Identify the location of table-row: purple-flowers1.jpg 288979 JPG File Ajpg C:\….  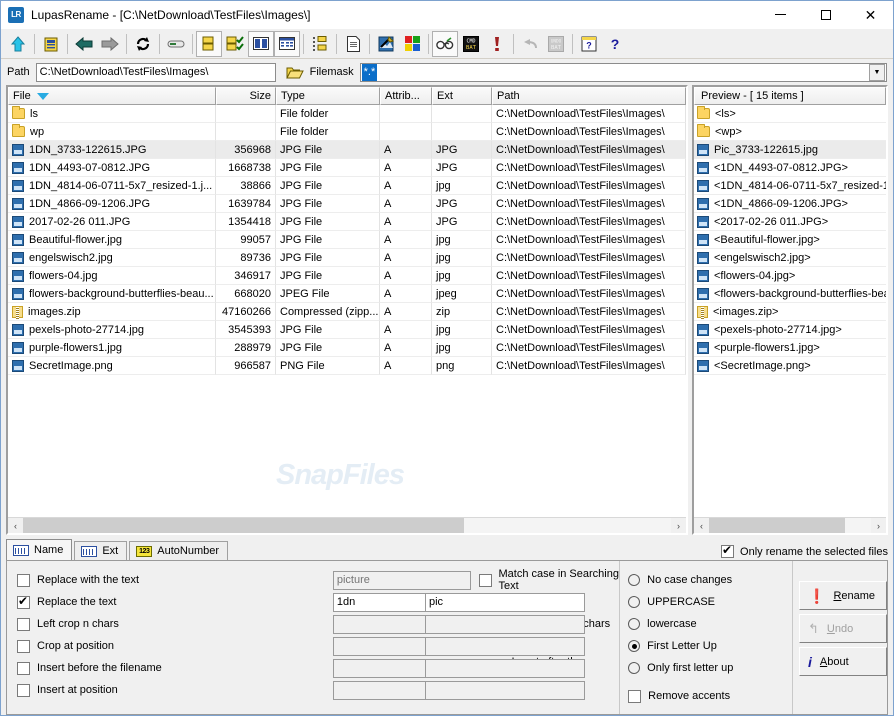
(347, 348).